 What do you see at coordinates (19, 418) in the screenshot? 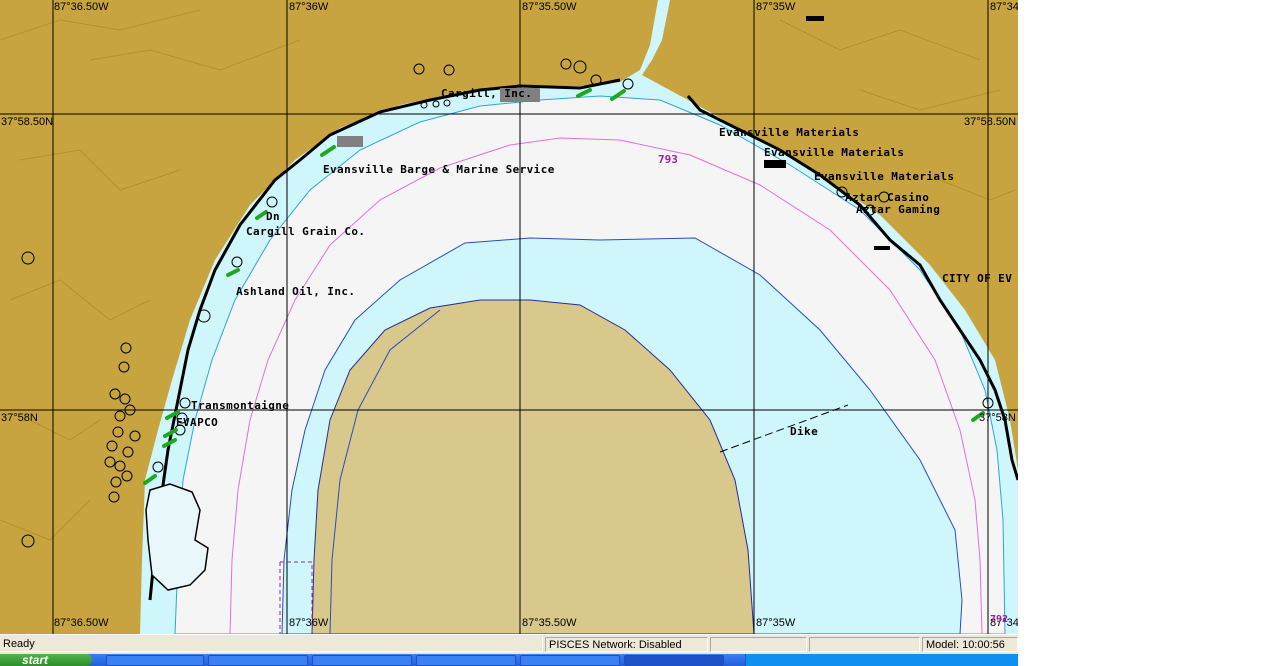
I see `coord-left-2: 37°58N` at bounding box center [19, 418].